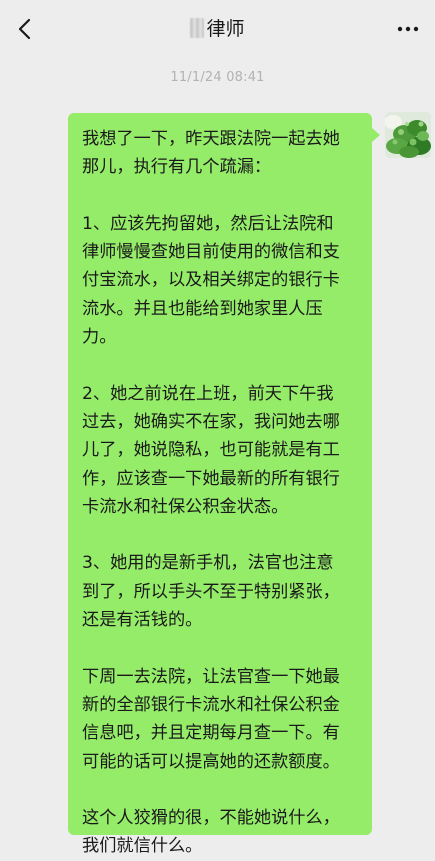  I want to click on chat-title: 律师, so click(217, 29).